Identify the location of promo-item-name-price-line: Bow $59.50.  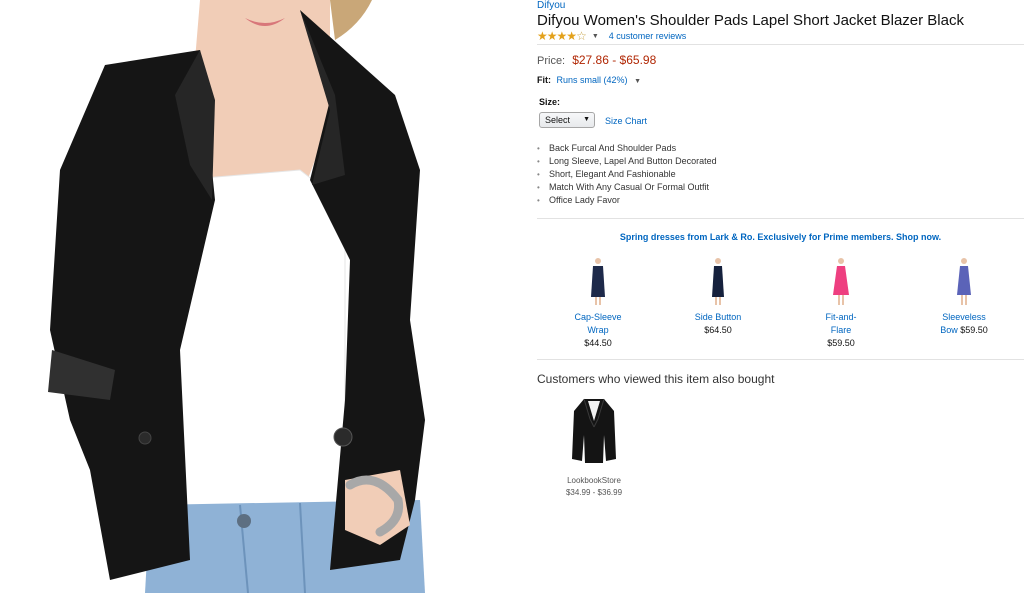
(964, 330).